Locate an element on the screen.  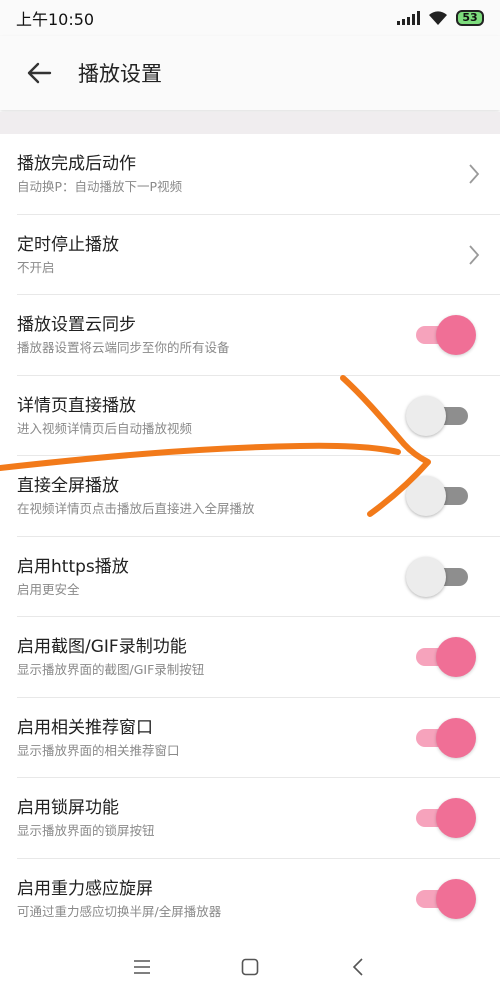
setting-row-timer-stop: 定时停止播放 不开启 is located at coordinates (250, 255).